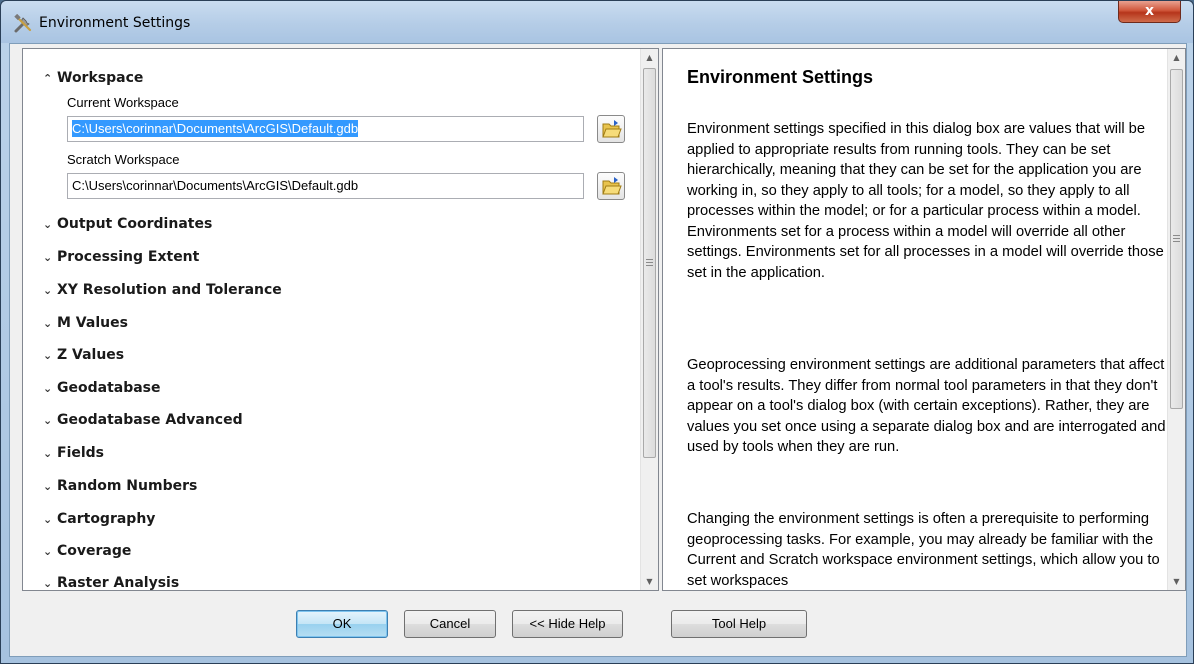 This screenshot has height=664, width=1194. I want to click on help-scrollbar: ▲ ▼, so click(1176, 319).